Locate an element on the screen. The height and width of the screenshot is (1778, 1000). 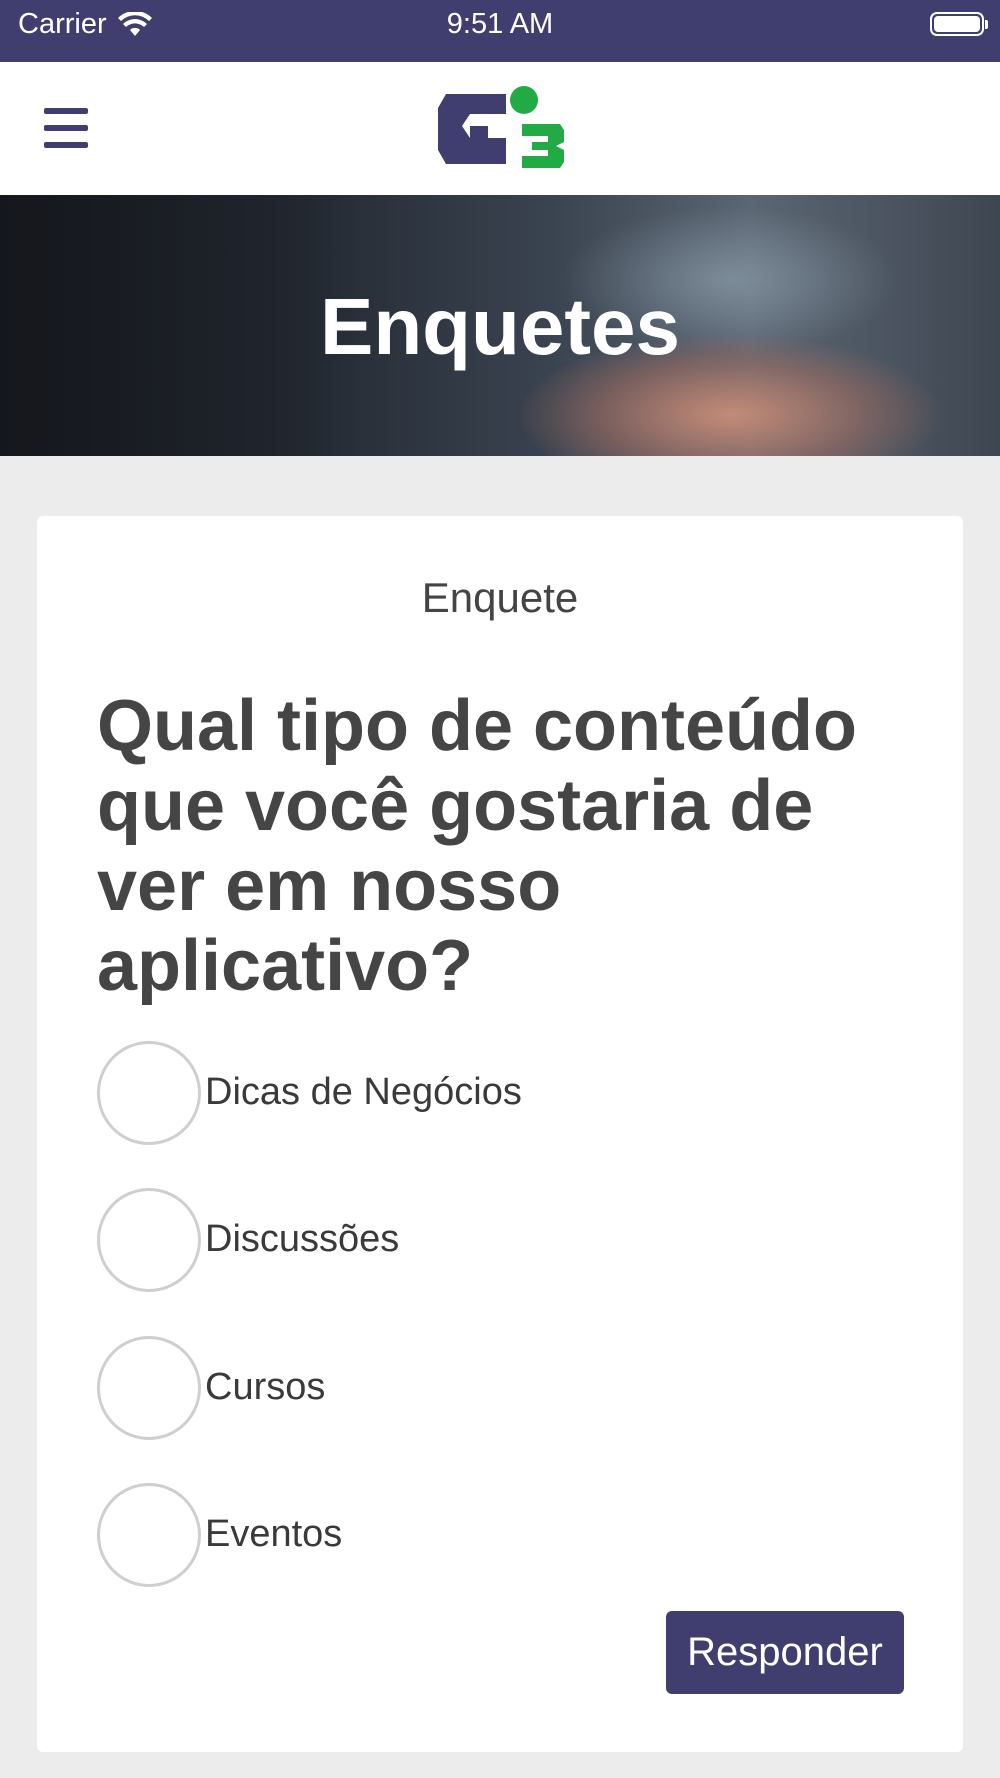
poll-label: Enquete is located at coordinates (500, 597).